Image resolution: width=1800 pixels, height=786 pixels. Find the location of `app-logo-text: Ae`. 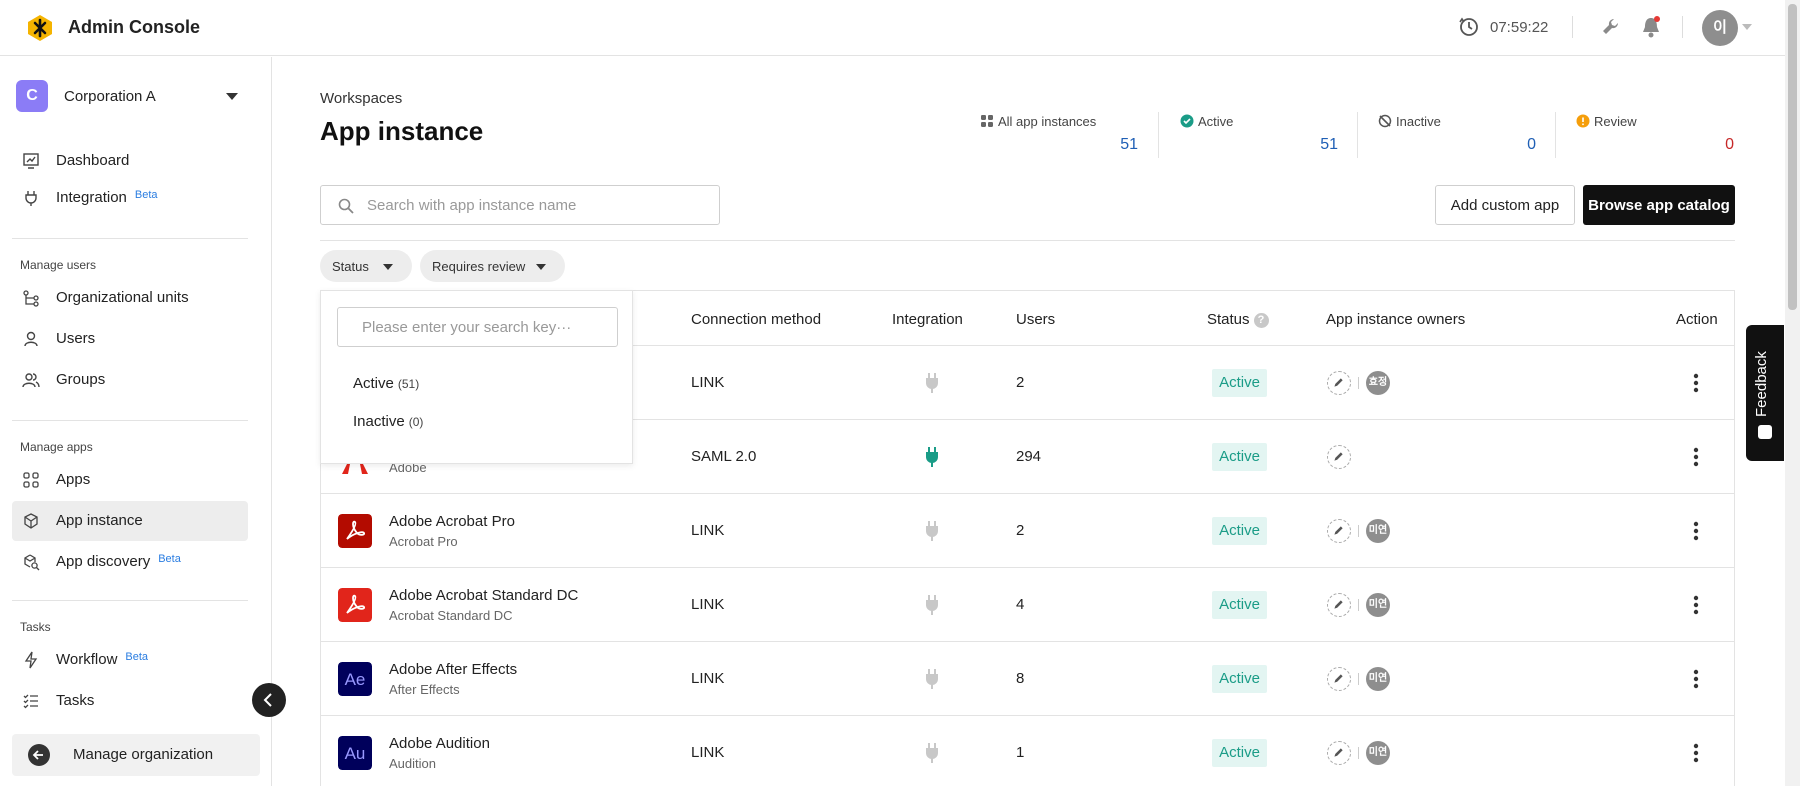

app-logo-text: Ae is located at coordinates (355, 679).